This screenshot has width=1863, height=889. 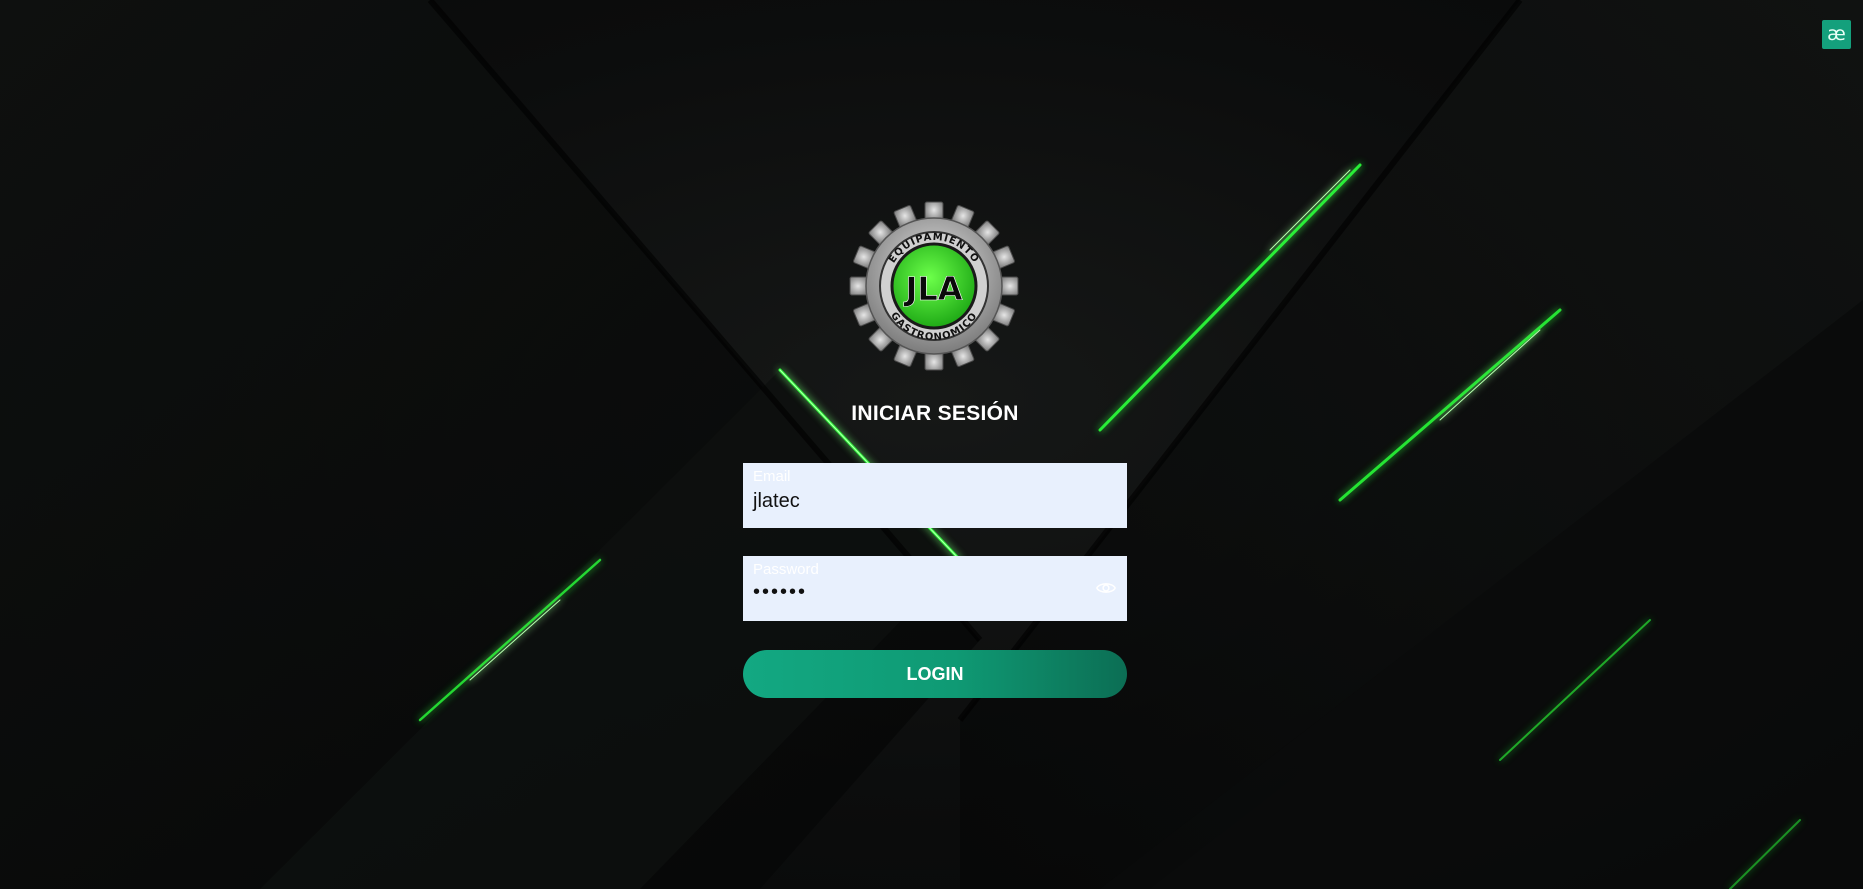 What do you see at coordinates (935, 588) in the screenshot?
I see `password-field: Password ••••••` at bounding box center [935, 588].